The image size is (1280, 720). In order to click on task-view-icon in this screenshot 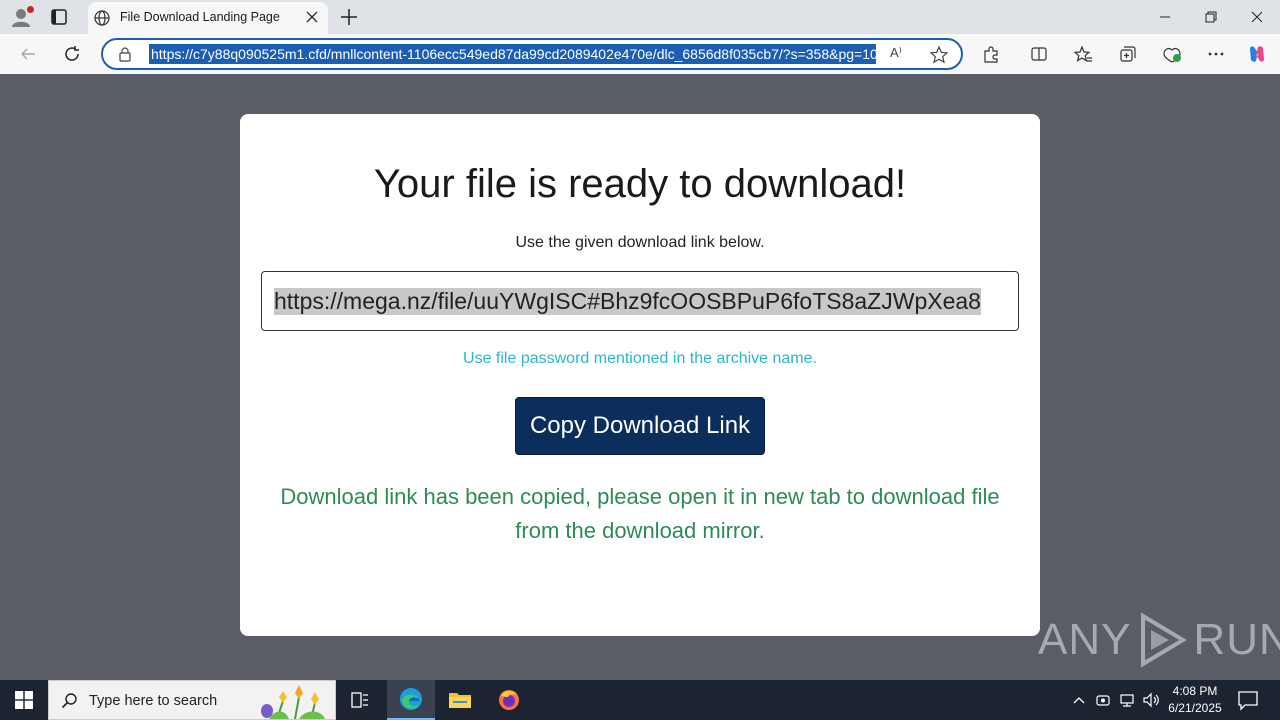, I will do `click(360, 700)`.